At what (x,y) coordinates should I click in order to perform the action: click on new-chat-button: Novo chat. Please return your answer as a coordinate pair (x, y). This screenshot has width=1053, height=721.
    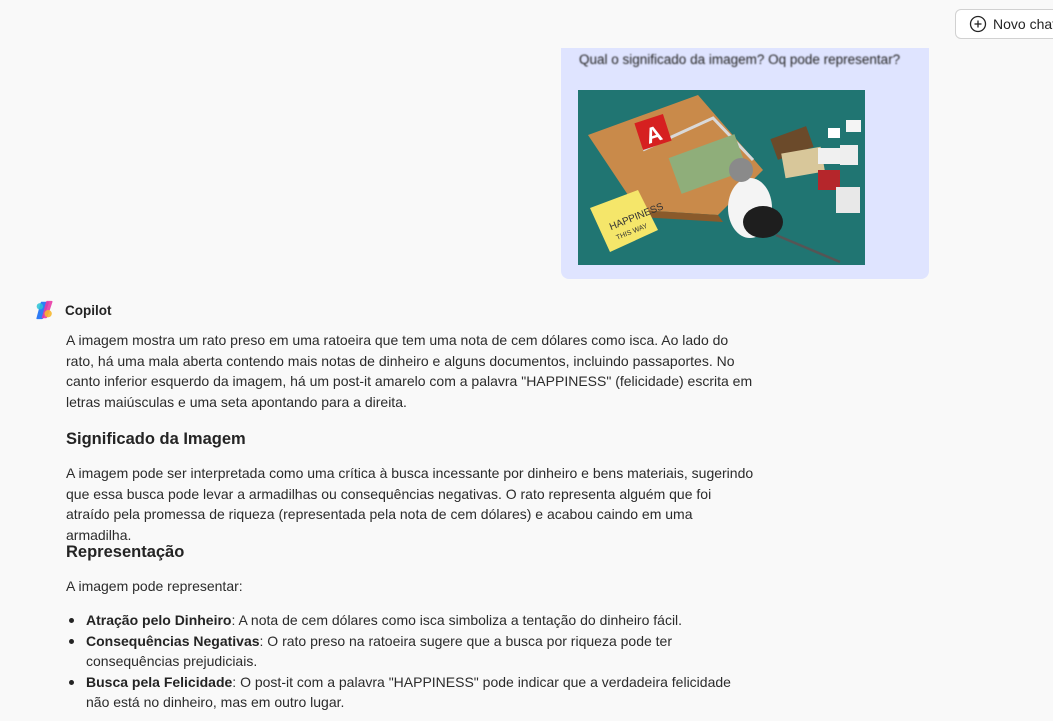
    Looking at the image, I should click on (1004, 24).